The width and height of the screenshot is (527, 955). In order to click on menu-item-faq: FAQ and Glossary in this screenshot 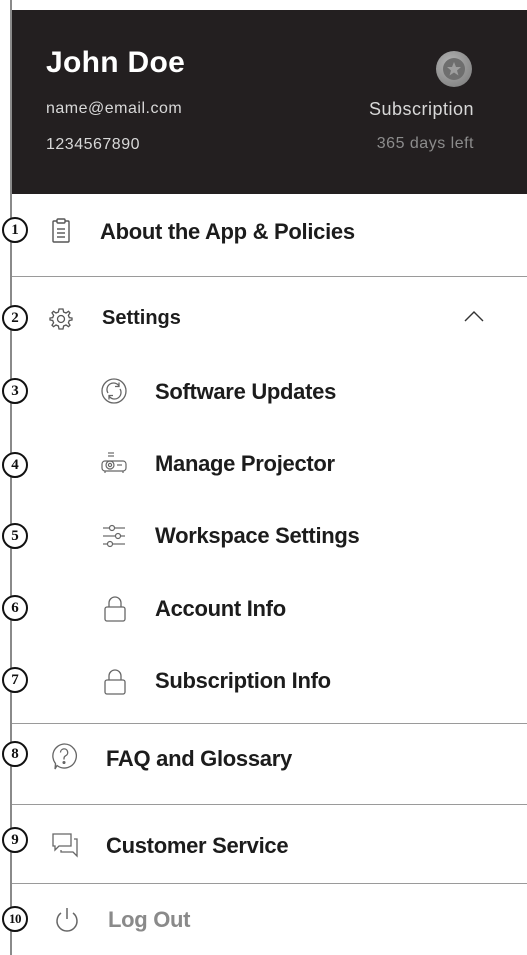, I will do `click(269, 764)`.